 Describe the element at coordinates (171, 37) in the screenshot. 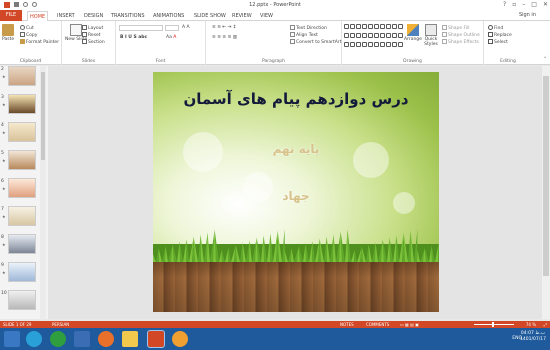

I see `font-color-buttons: Aa A` at that location.